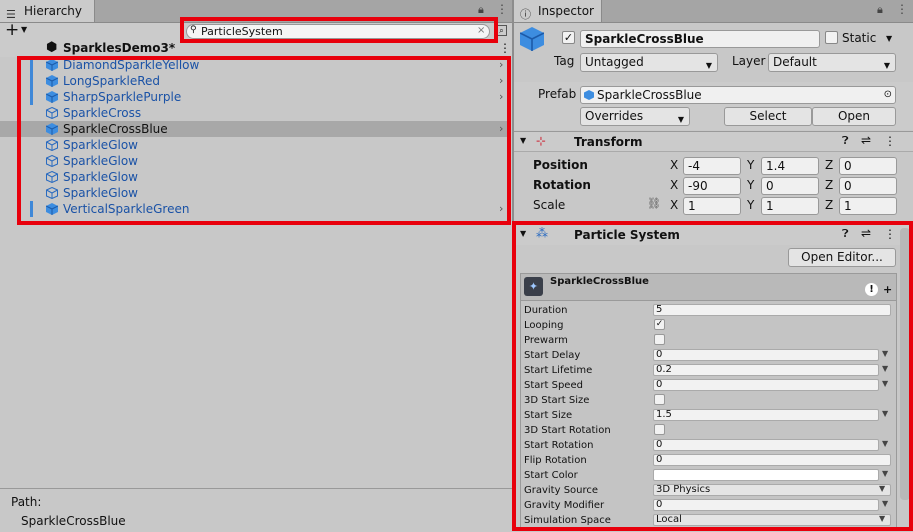 The height and width of the screenshot is (532, 913). I want to click on open-button: Open, so click(854, 116).